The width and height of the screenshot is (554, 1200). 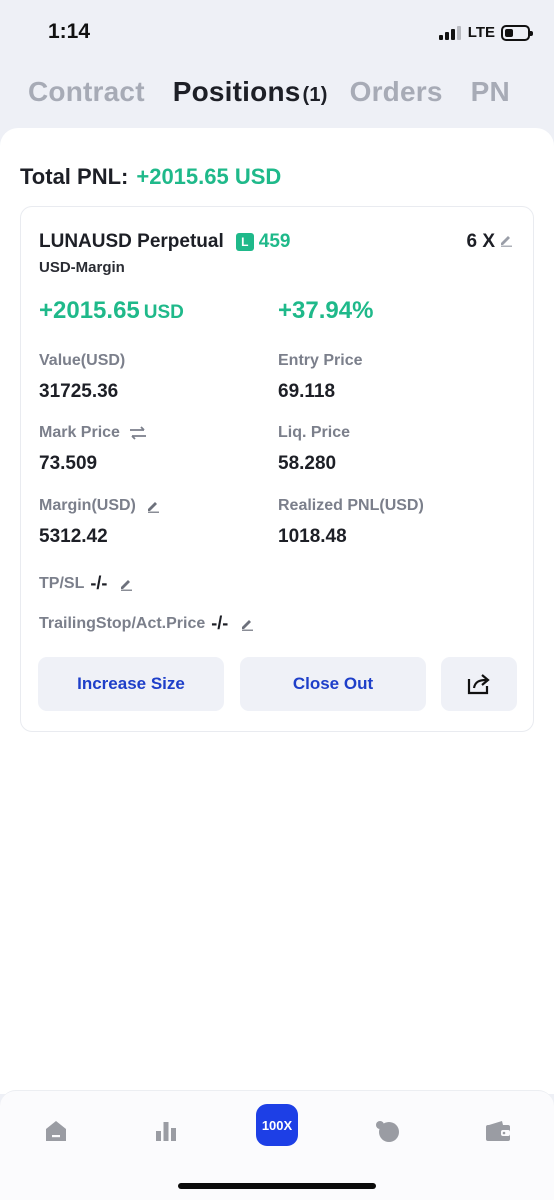 What do you see at coordinates (86, 92) in the screenshot?
I see `tab-contract: Contract` at bounding box center [86, 92].